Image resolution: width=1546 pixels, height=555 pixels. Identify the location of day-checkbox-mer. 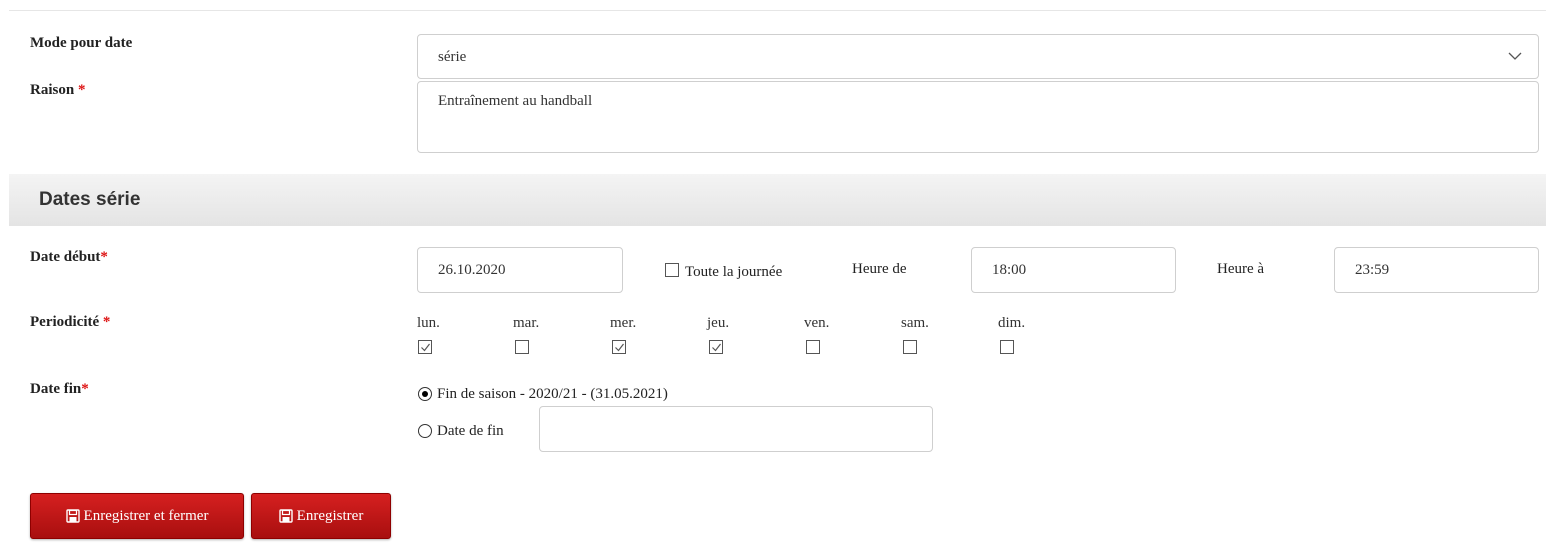
(619, 347).